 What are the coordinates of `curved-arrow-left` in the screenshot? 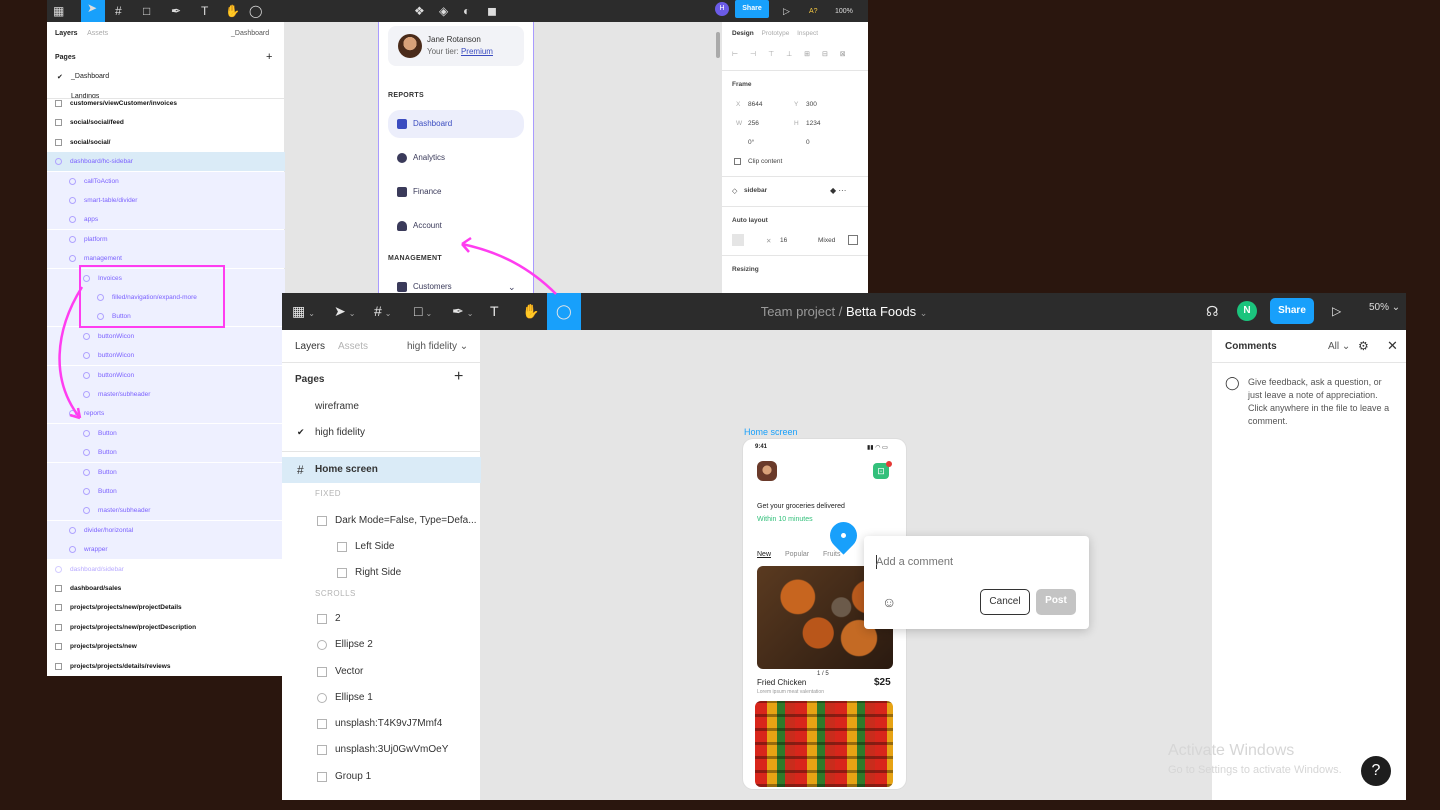 It's located at (71, 352).